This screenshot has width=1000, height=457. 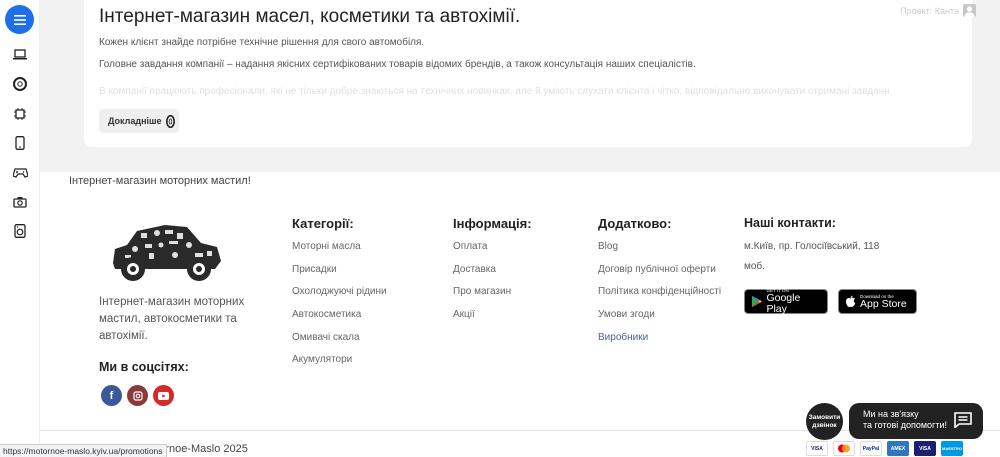 I want to click on login-label: Проект: Канта, so click(x=929, y=10).